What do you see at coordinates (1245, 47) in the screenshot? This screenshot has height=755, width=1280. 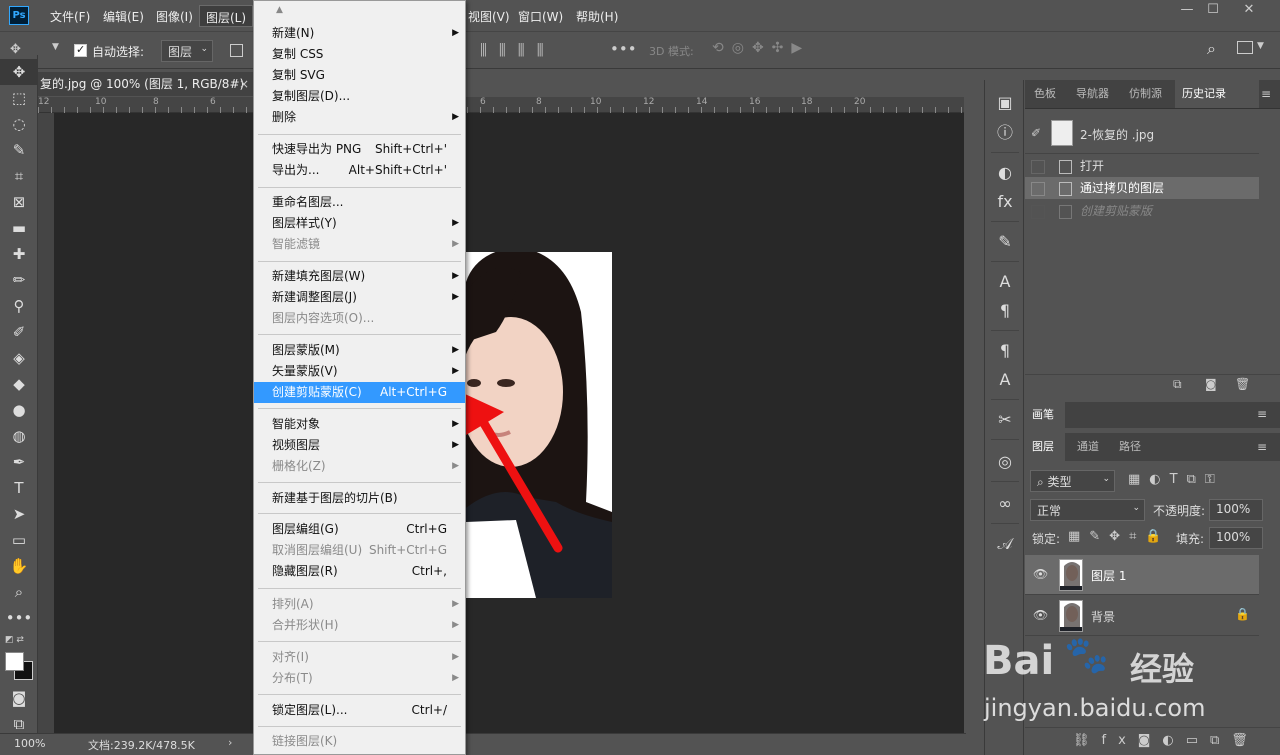 I see `workspace-icon` at bounding box center [1245, 47].